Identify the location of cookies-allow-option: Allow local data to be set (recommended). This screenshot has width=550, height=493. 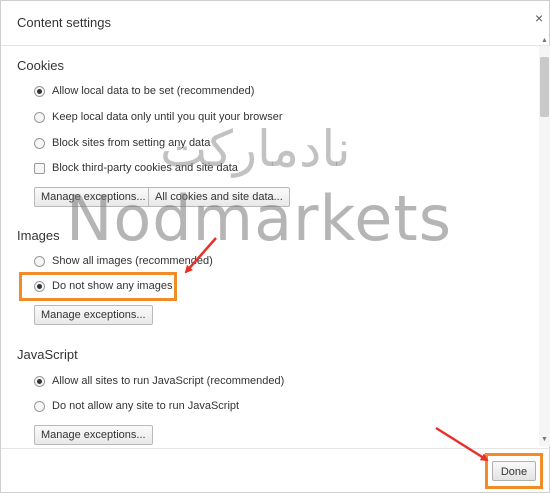
(144, 91).